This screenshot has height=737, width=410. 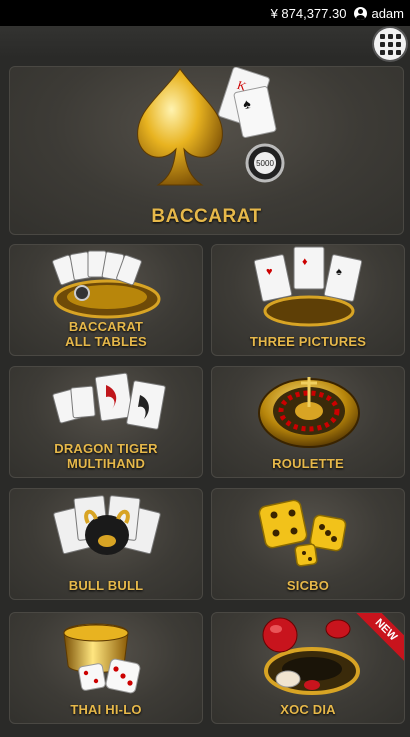 I want to click on tile-label: THREE PICTURES, so click(x=308, y=341).